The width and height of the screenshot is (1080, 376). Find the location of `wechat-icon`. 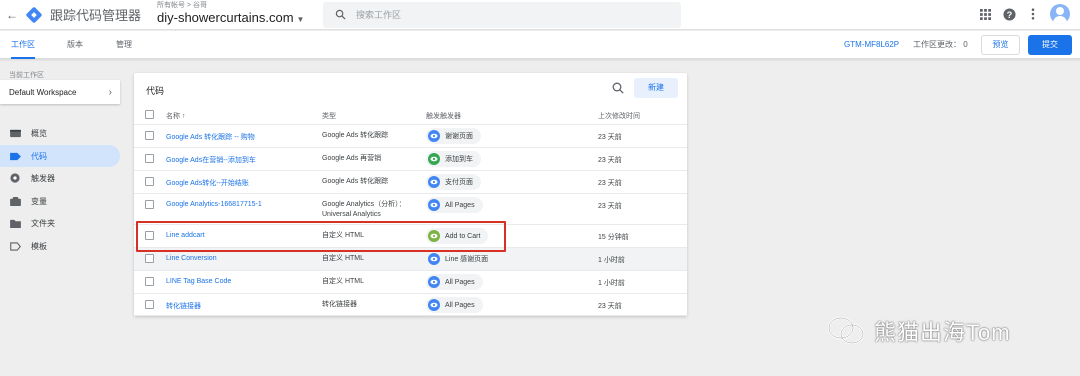

wechat-icon is located at coordinates (846, 330).